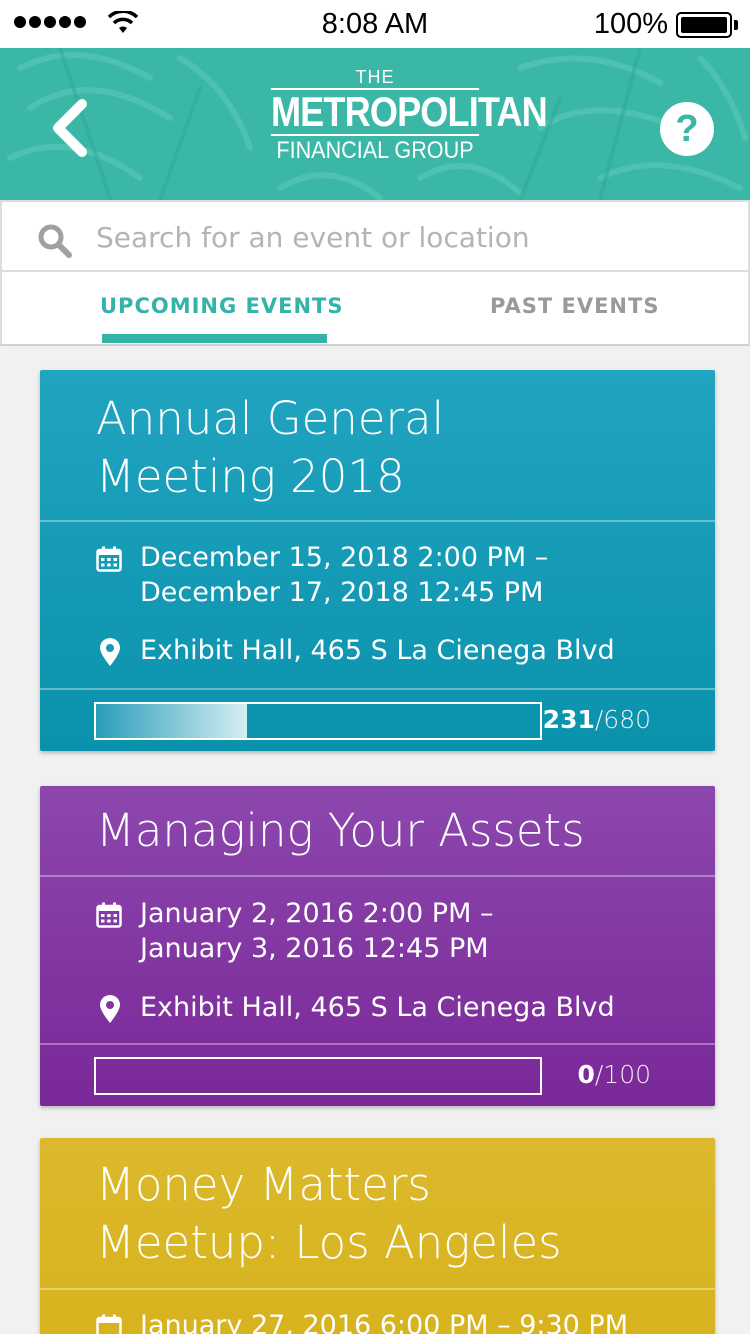  Describe the element at coordinates (406, 237) in the screenshot. I see `search-input` at that location.